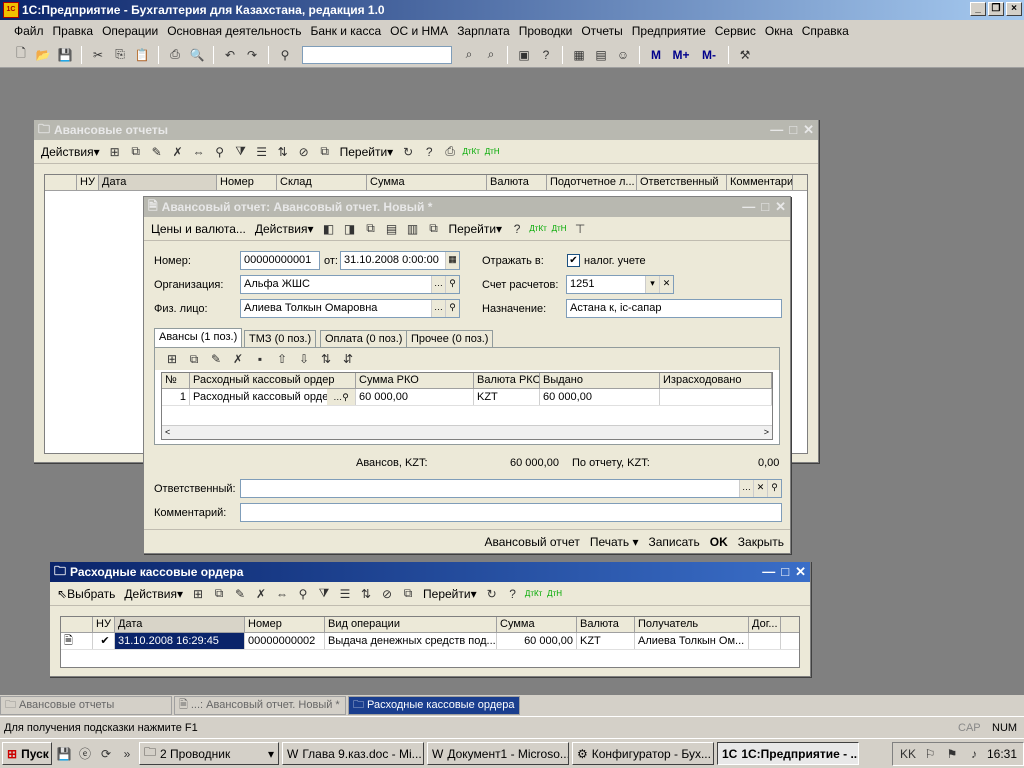 The width and height of the screenshot is (1024, 768). I want to click on task-explorer: 🗀 2 Проводник ▾, so click(209, 753).